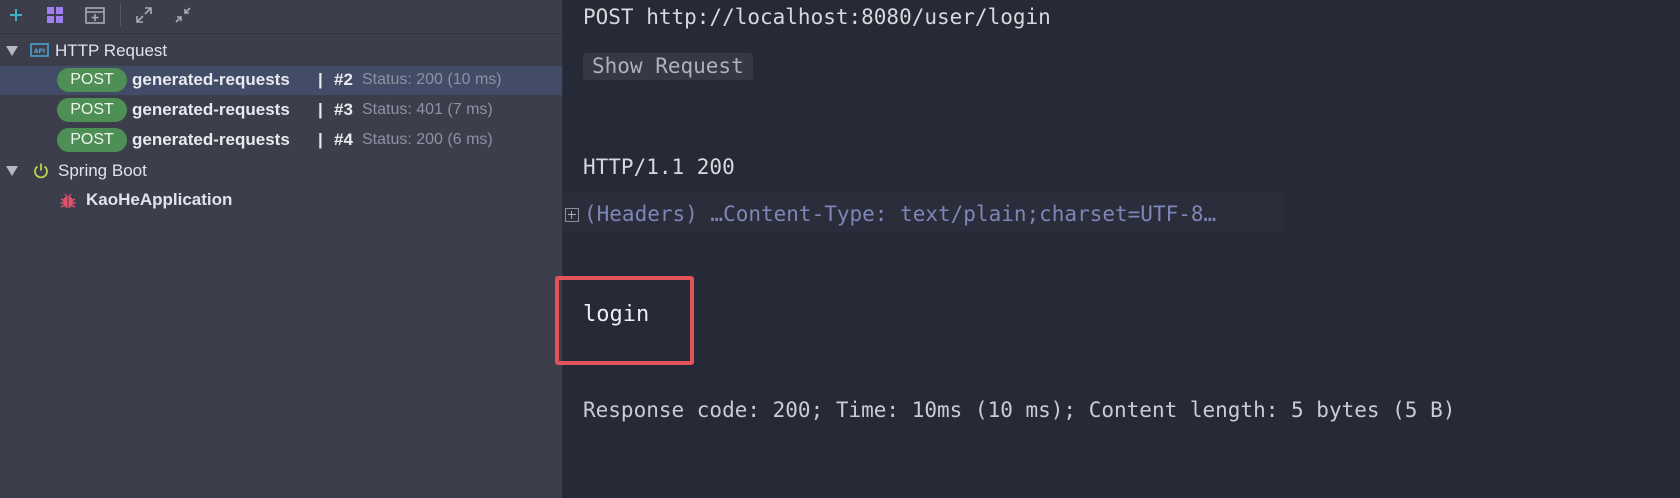 The height and width of the screenshot is (498, 1680). What do you see at coordinates (55, 15) in the screenshot?
I see `grid-icon` at bounding box center [55, 15].